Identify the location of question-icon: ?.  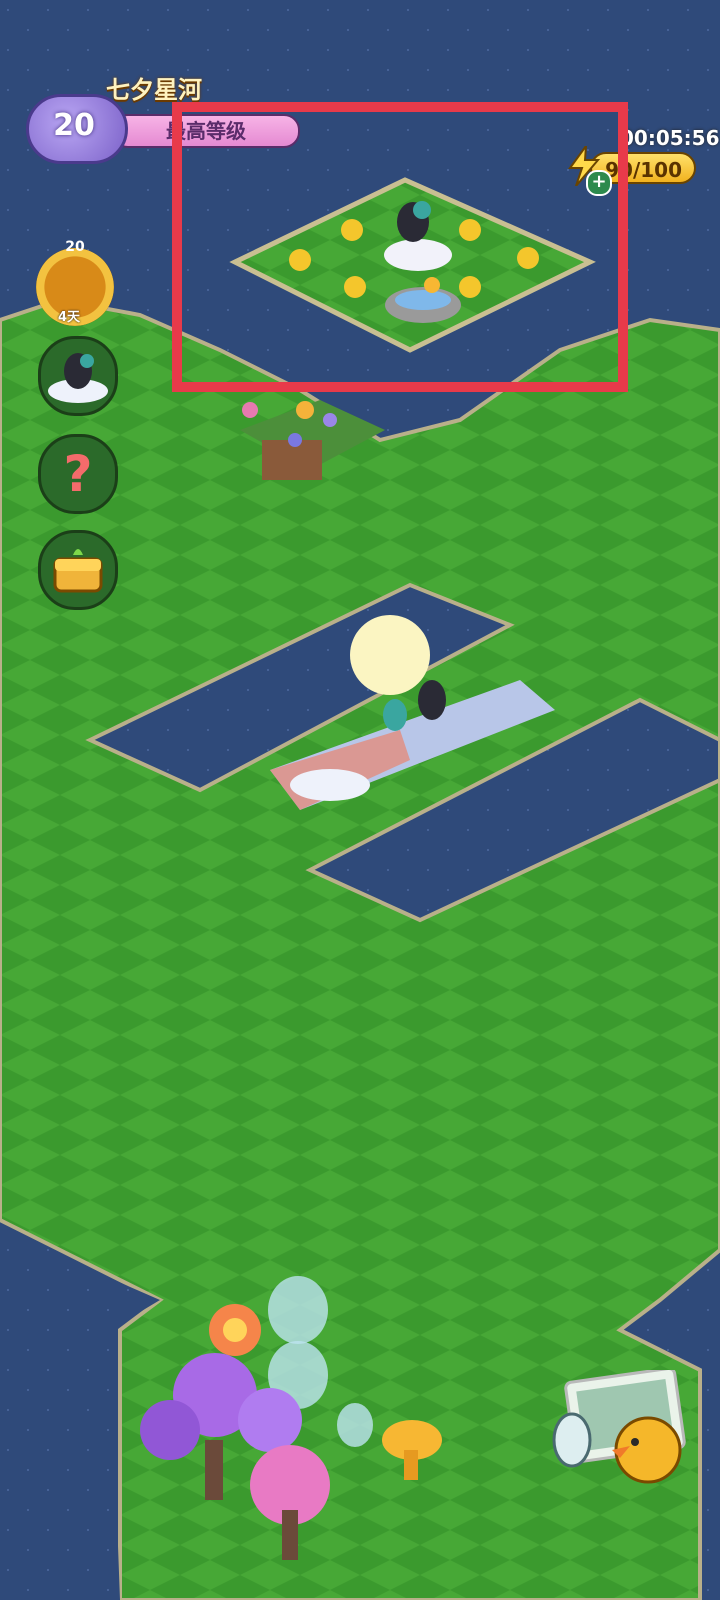
(78, 474).